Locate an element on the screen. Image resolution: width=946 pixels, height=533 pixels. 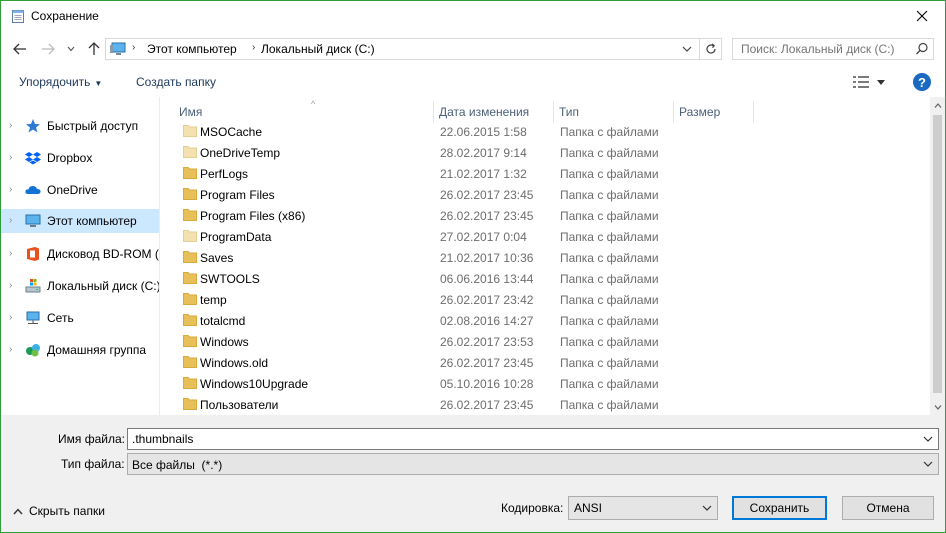
column-header-size: Размер is located at coordinates (714, 112).